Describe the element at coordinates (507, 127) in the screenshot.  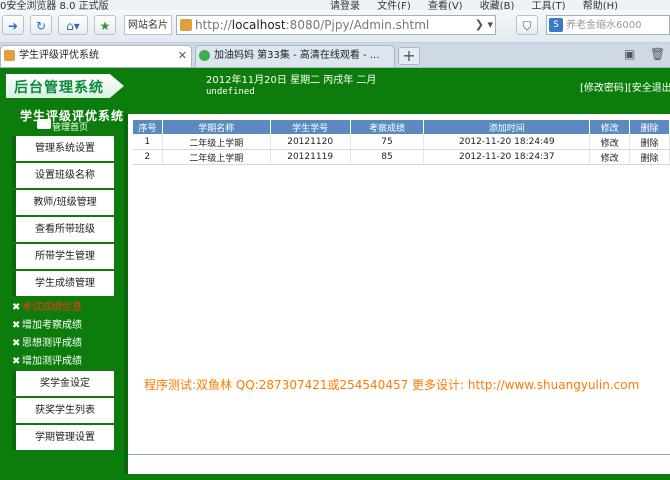
I see `col-header-time: 添加时间` at that location.